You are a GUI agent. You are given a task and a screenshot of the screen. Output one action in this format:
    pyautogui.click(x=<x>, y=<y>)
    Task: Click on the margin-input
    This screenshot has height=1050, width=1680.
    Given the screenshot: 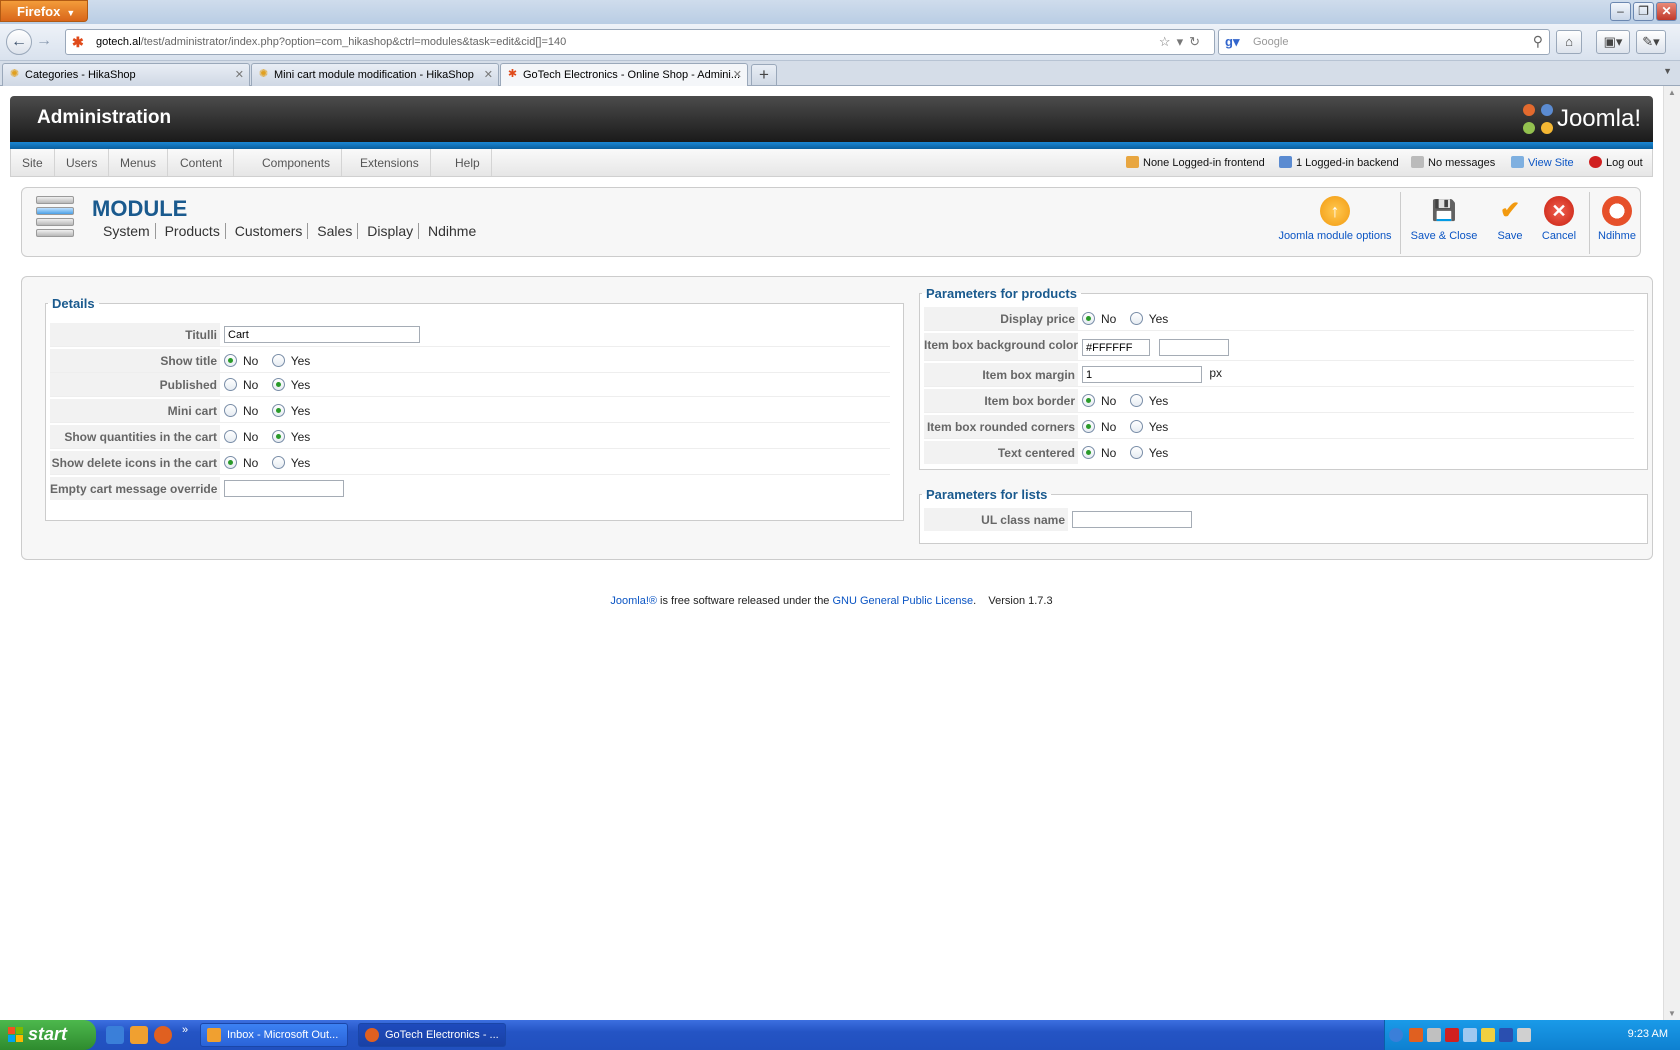 What is the action you would take?
    pyautogui.click(x=1142, y=374)
    